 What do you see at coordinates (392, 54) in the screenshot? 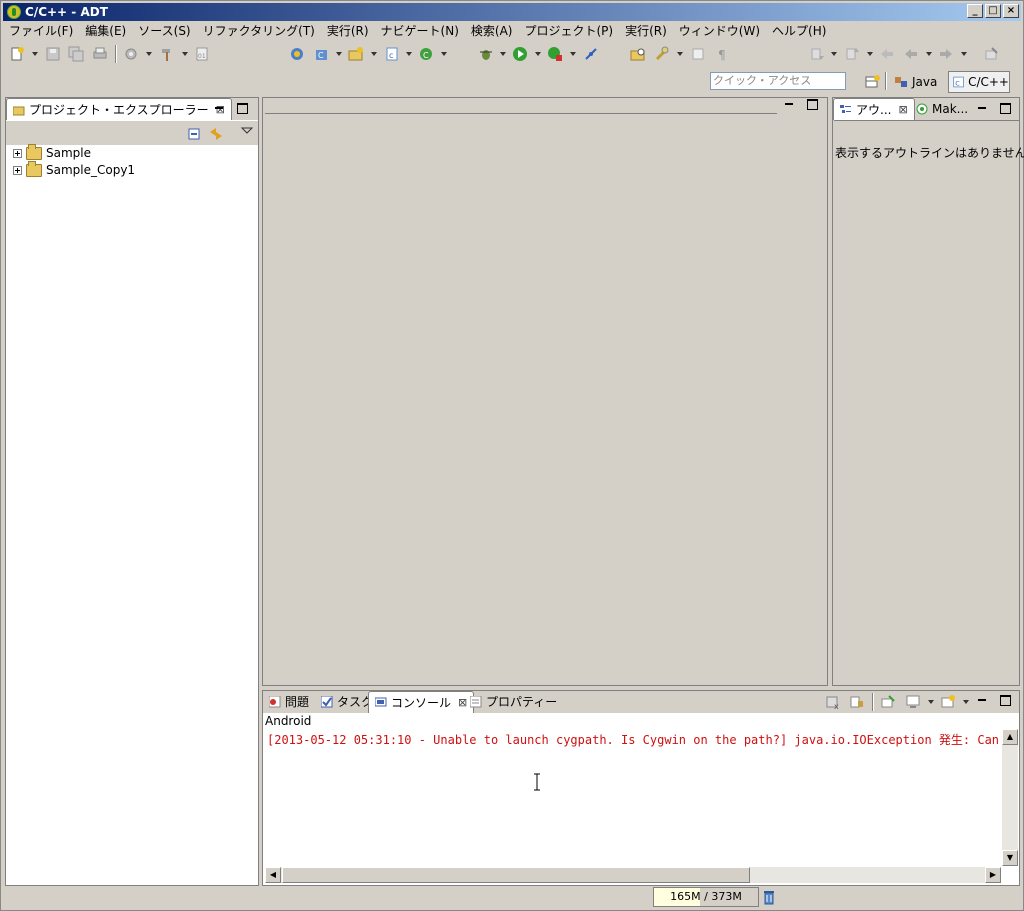
I see `new-c-file-icon: c` at bounding box center [392, 54].